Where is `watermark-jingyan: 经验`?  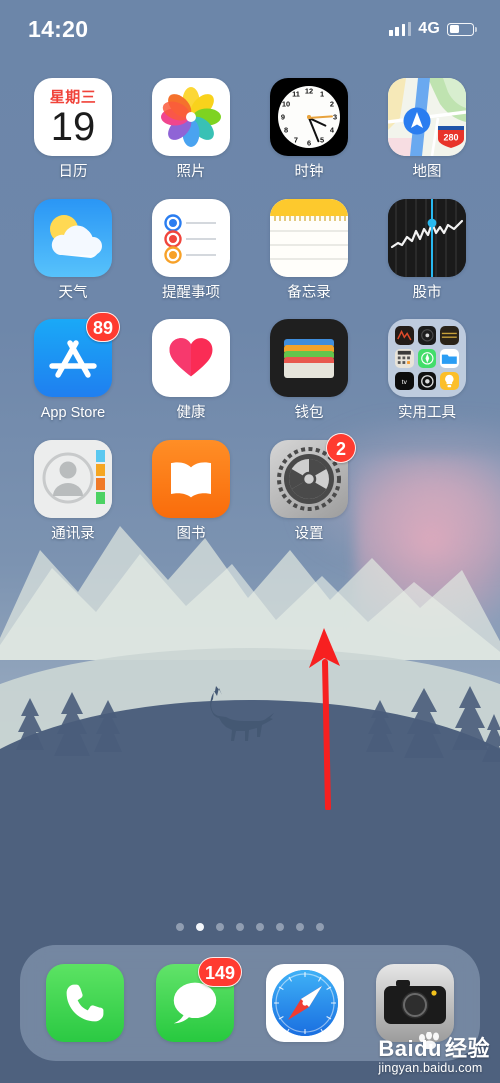 watermark-jingyan: 经验 is located at coordinates (467, 1048).